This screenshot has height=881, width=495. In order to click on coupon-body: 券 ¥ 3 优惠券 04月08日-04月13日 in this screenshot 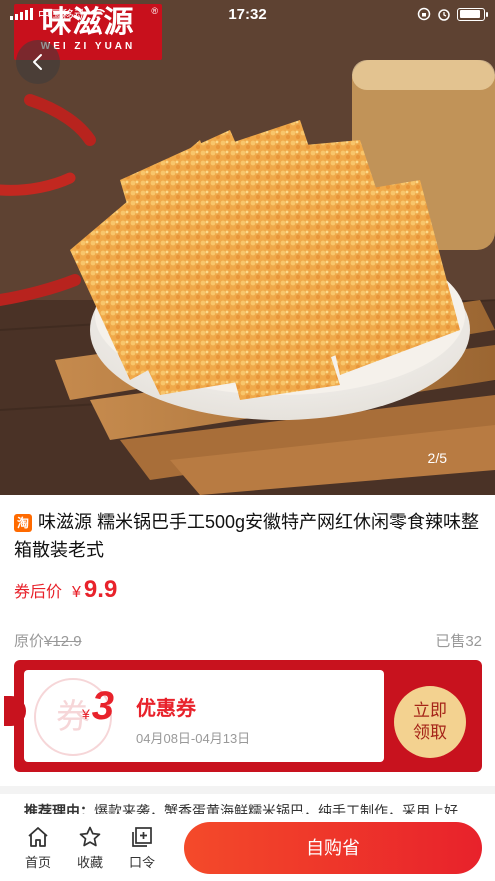, I will do `click(204, 716)`.